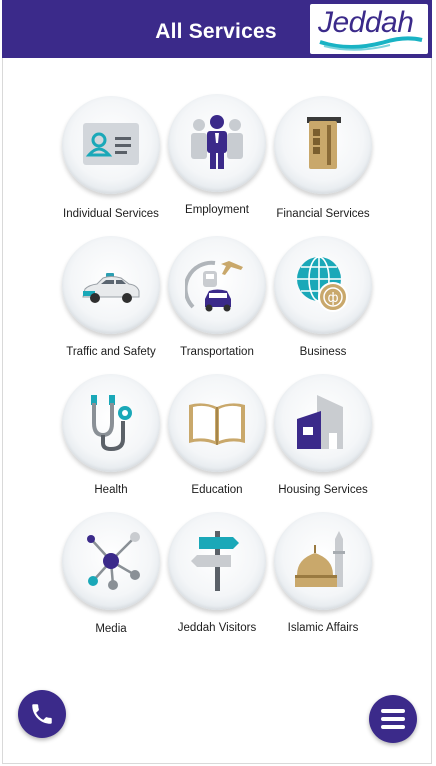 This screenshot has width=436, height=766. Describe the element at coordinates (111, 423) in the screenshot. I see `stethoscope-icon` at that location.